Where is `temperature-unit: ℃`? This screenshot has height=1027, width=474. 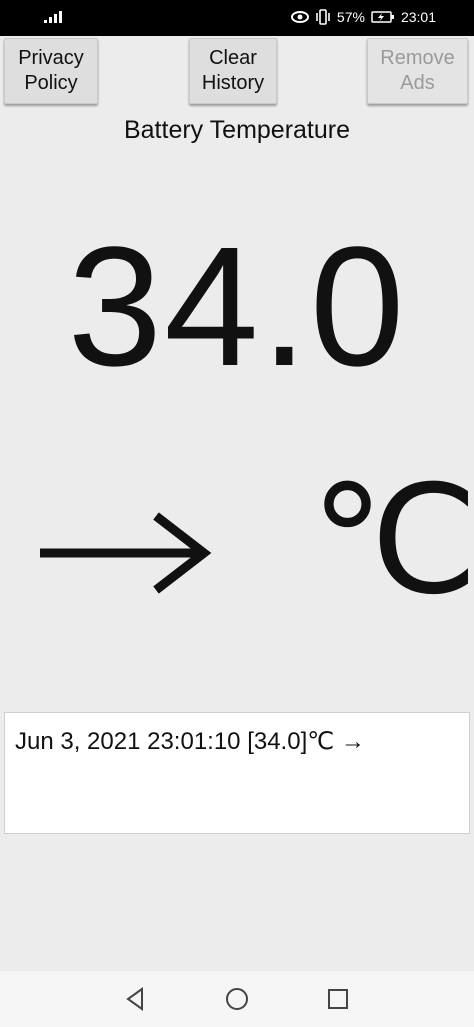
temperature-unit: ℃ is located at coordinates (392, 540).